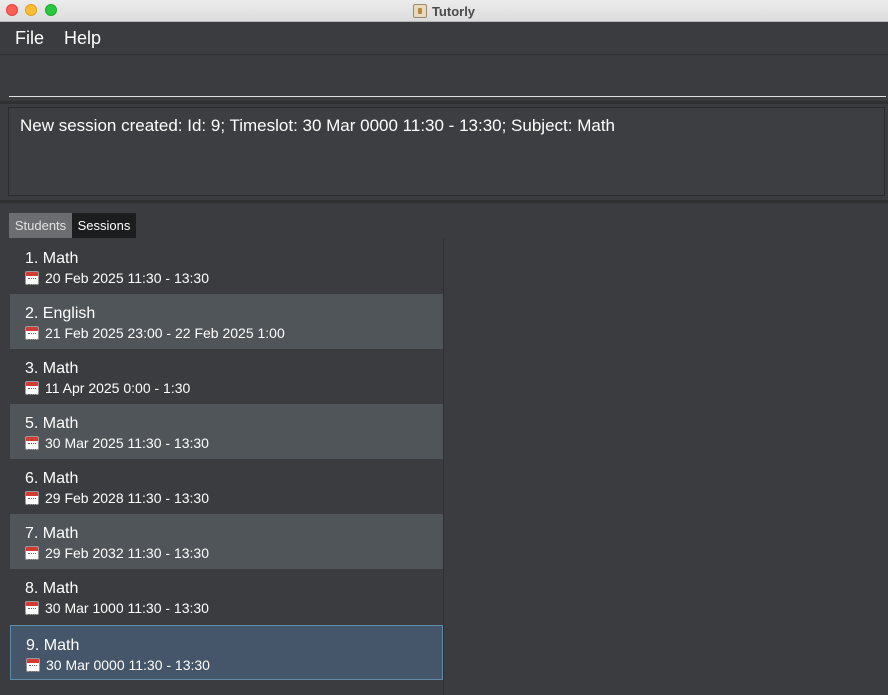 This screenshot has height=695, width=888. What do you see at coordinates (226, 431) in the screenshot?
I see `session-list-item: 5. Math 30 Mar 2025 11:30 - 13:30` at bounding box center [226, 431].